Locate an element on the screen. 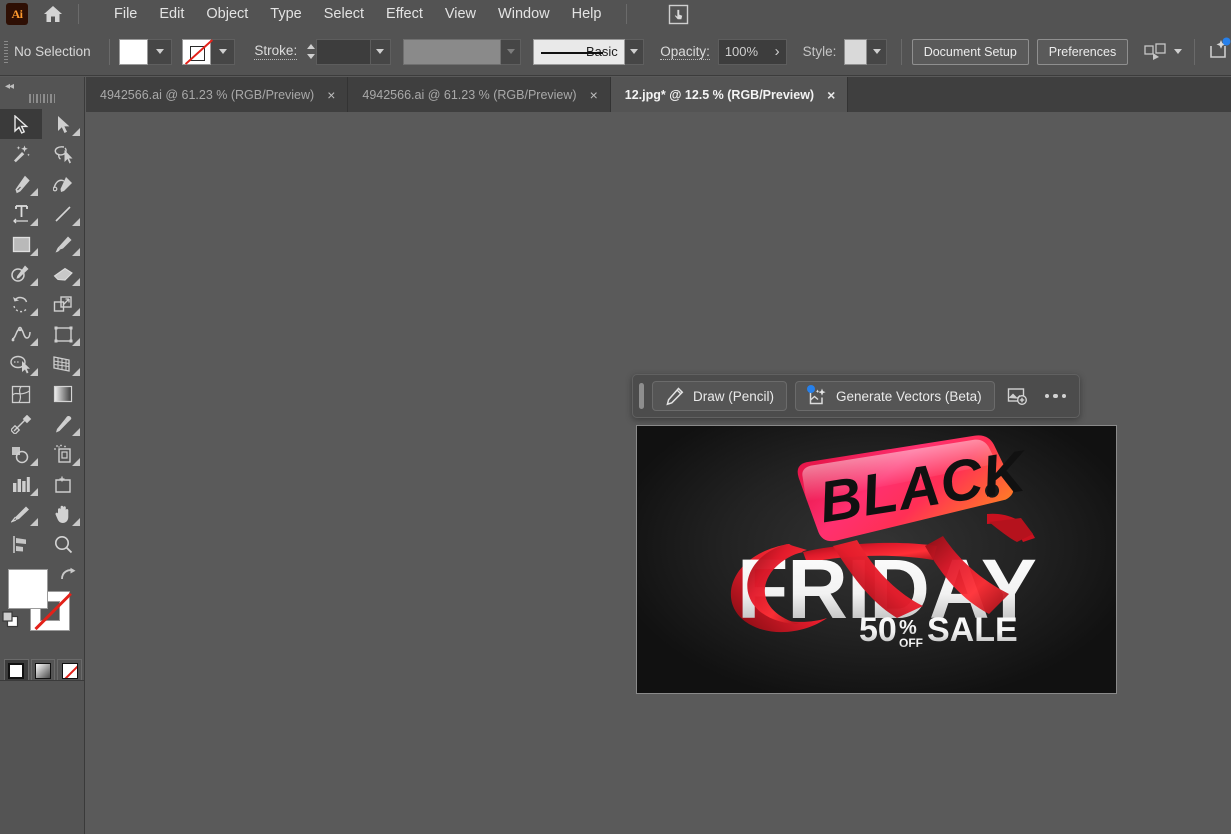 The height and width of the screenshot is (834, 1231). opacity-input: 100% › is located at coordinates (752, 51).